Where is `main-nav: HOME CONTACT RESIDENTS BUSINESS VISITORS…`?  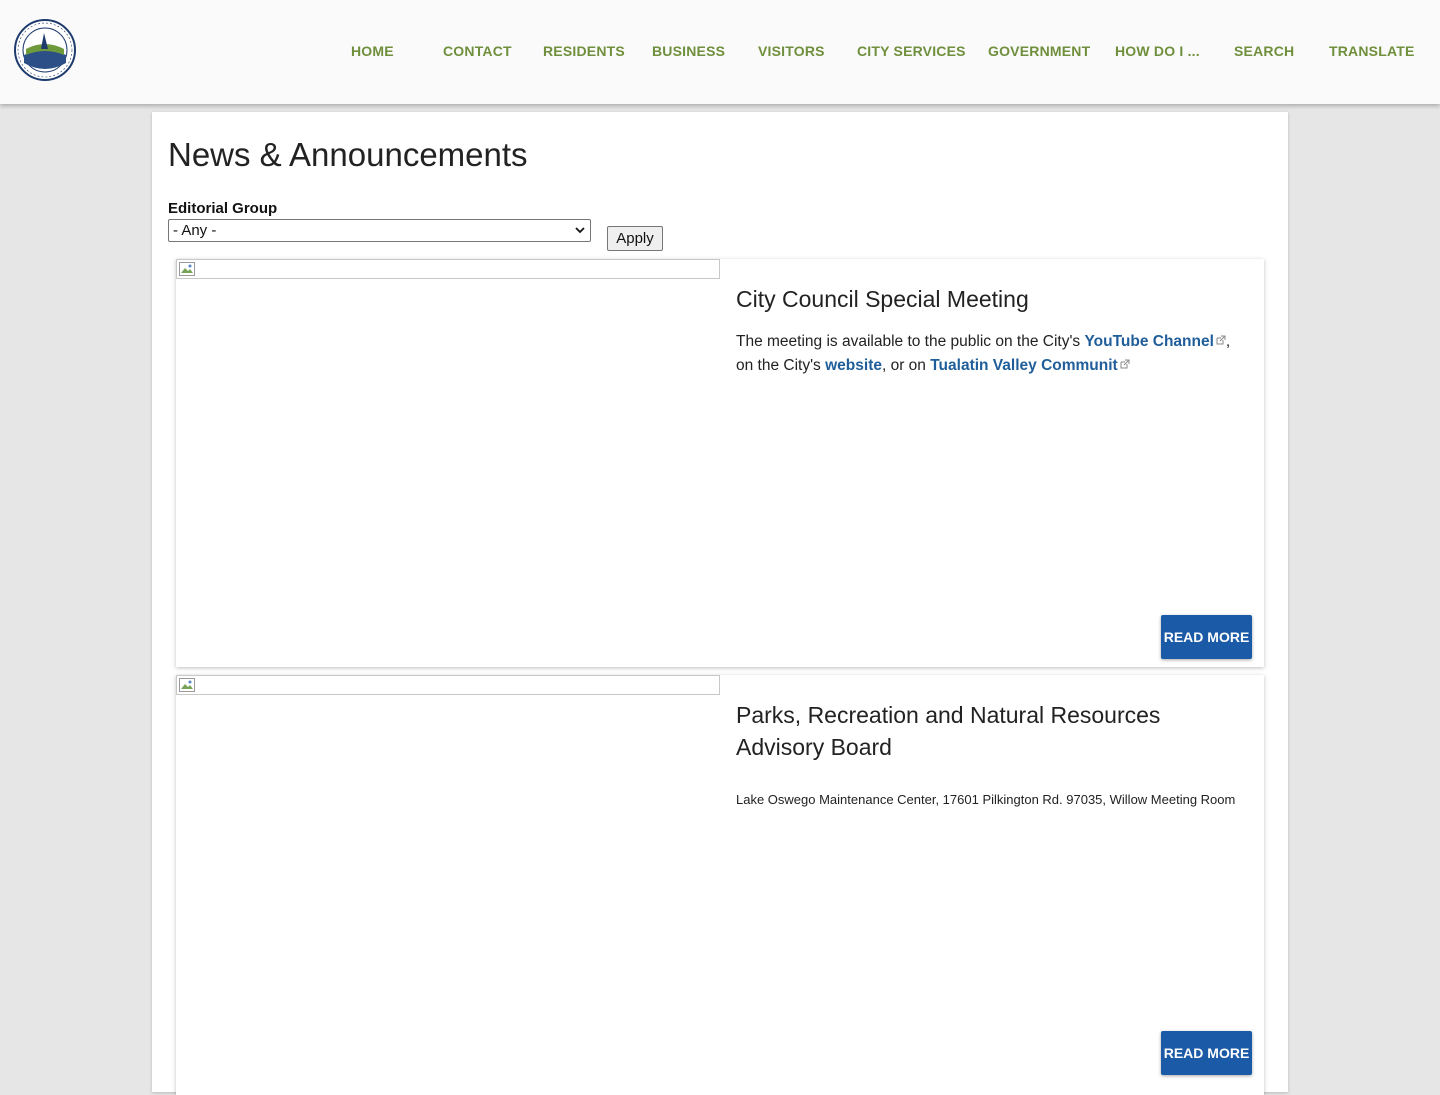 main-nav: HOME CONTACT RESIDENTS BUSINESS VISITORS… is located at coordinates (720, 52).